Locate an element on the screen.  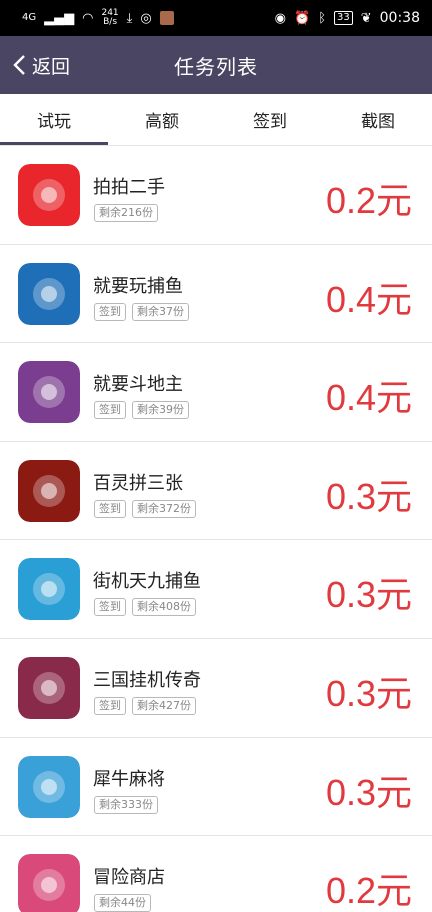
task-name: 街机天九捕鱼 is located at coordinates (147, 582).